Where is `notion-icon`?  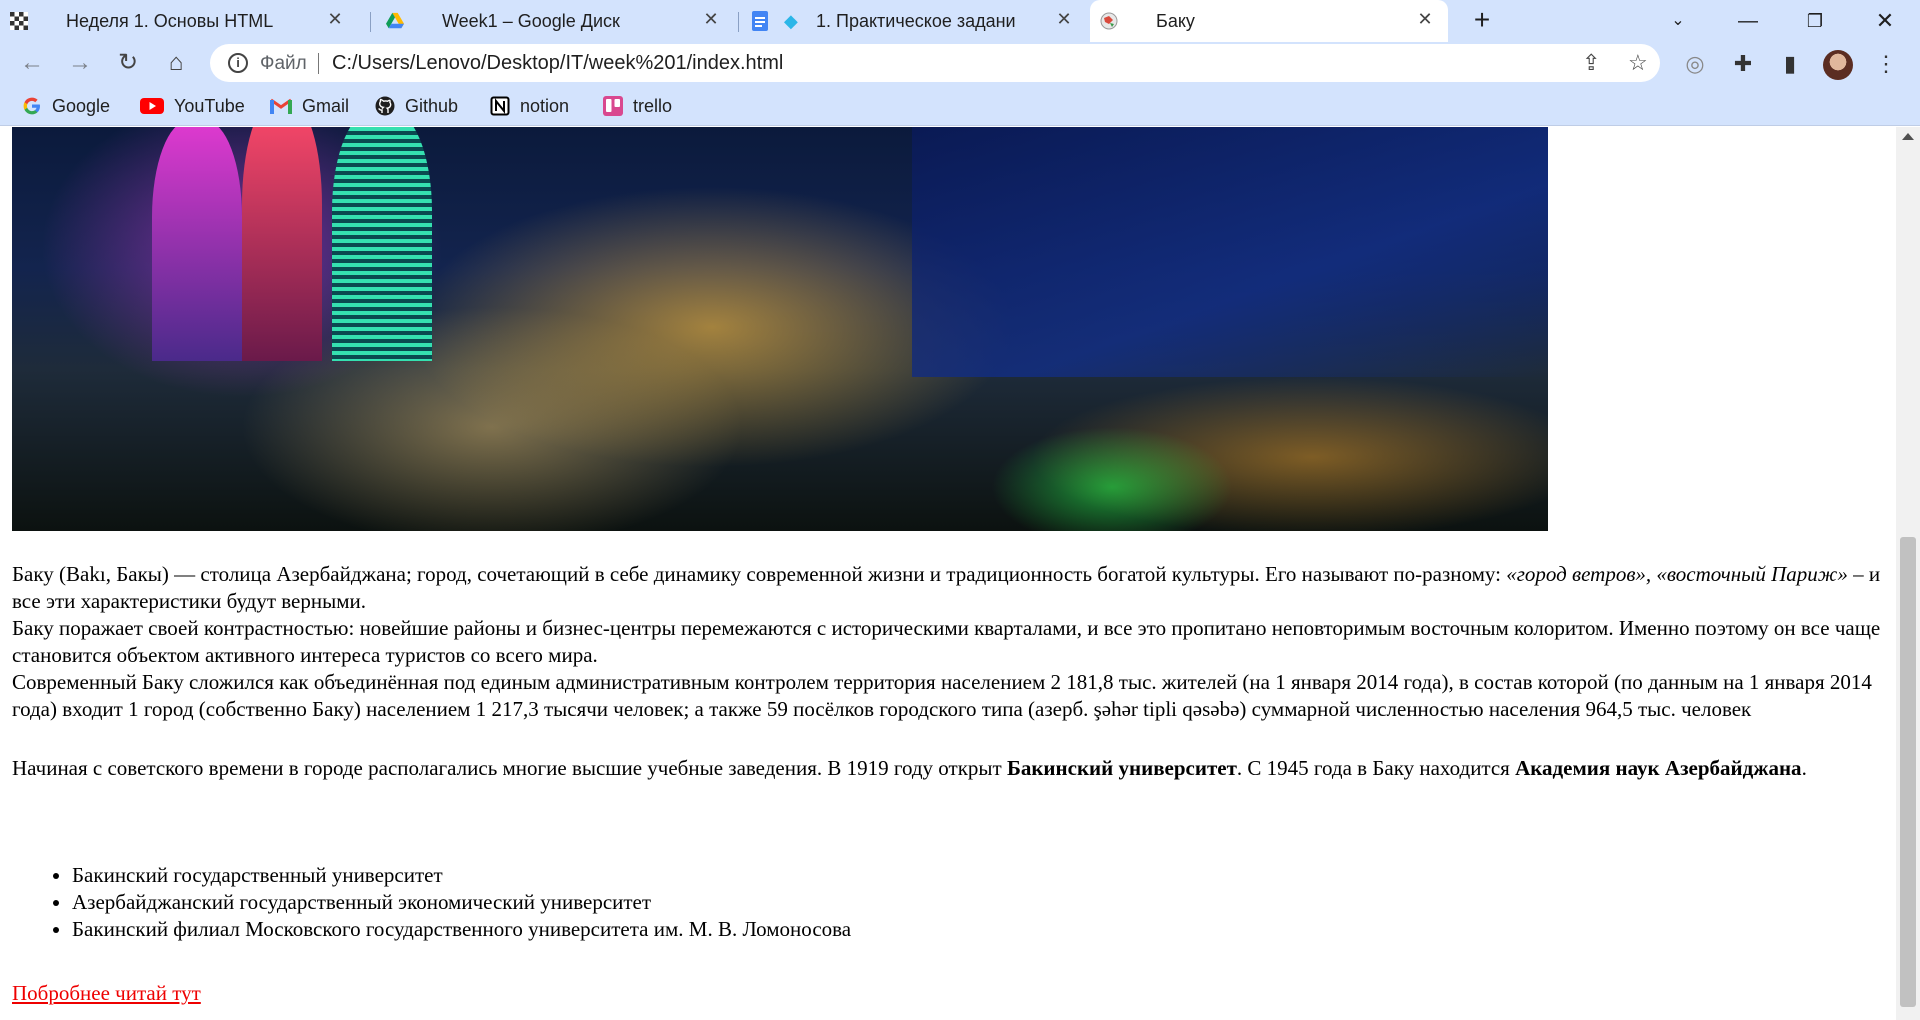 notion-icon is located at coordinates (500, 106).